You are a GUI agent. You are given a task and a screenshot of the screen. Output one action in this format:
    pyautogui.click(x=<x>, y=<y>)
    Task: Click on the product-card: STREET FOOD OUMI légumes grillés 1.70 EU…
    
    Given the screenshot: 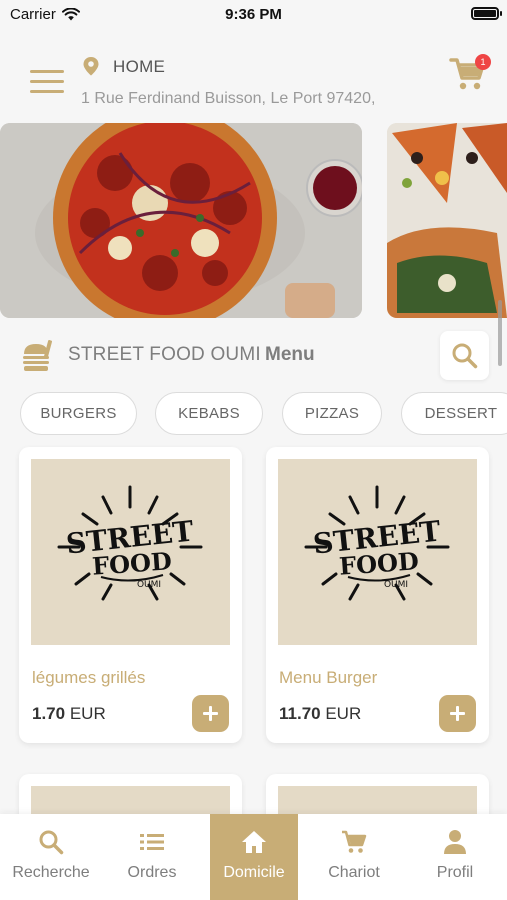 What is the action you would take?
    pyautogui.click(x=130, y=595)
    